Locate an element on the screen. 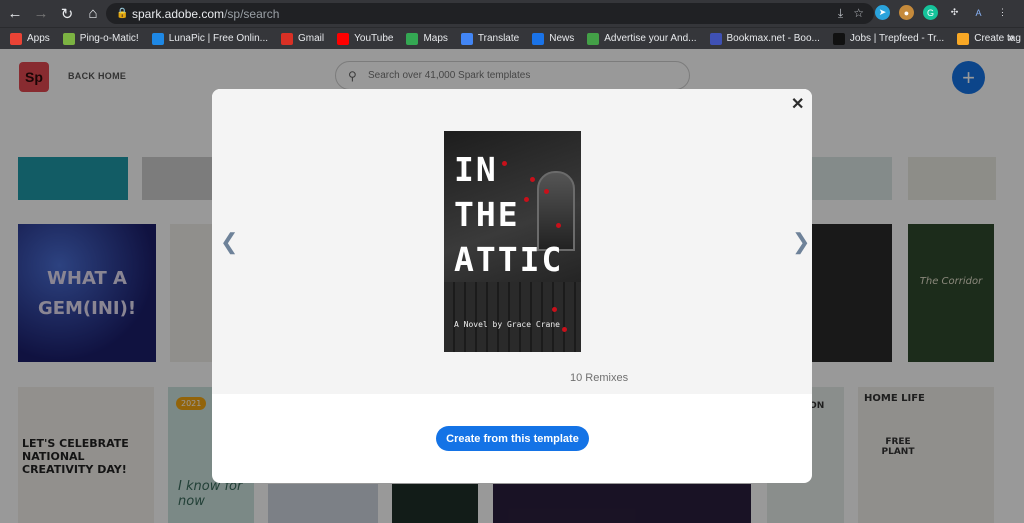 This screenshot has height=523, width=1024. bookmark-label: Gmail is located at coordinates (311, 38).